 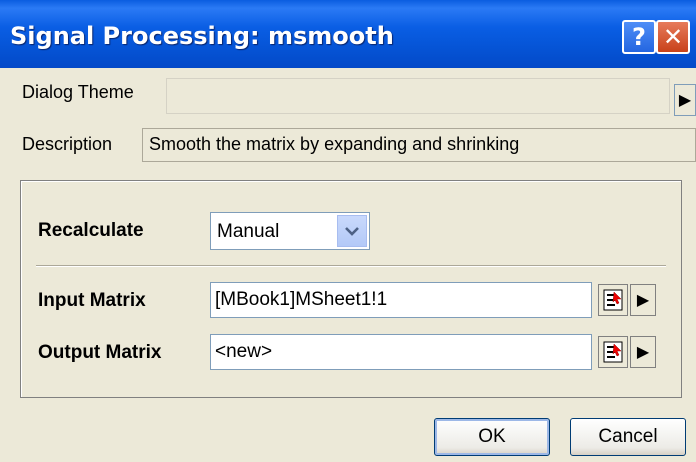 I want to click on description-label: Description, so click(x=67, y=144).